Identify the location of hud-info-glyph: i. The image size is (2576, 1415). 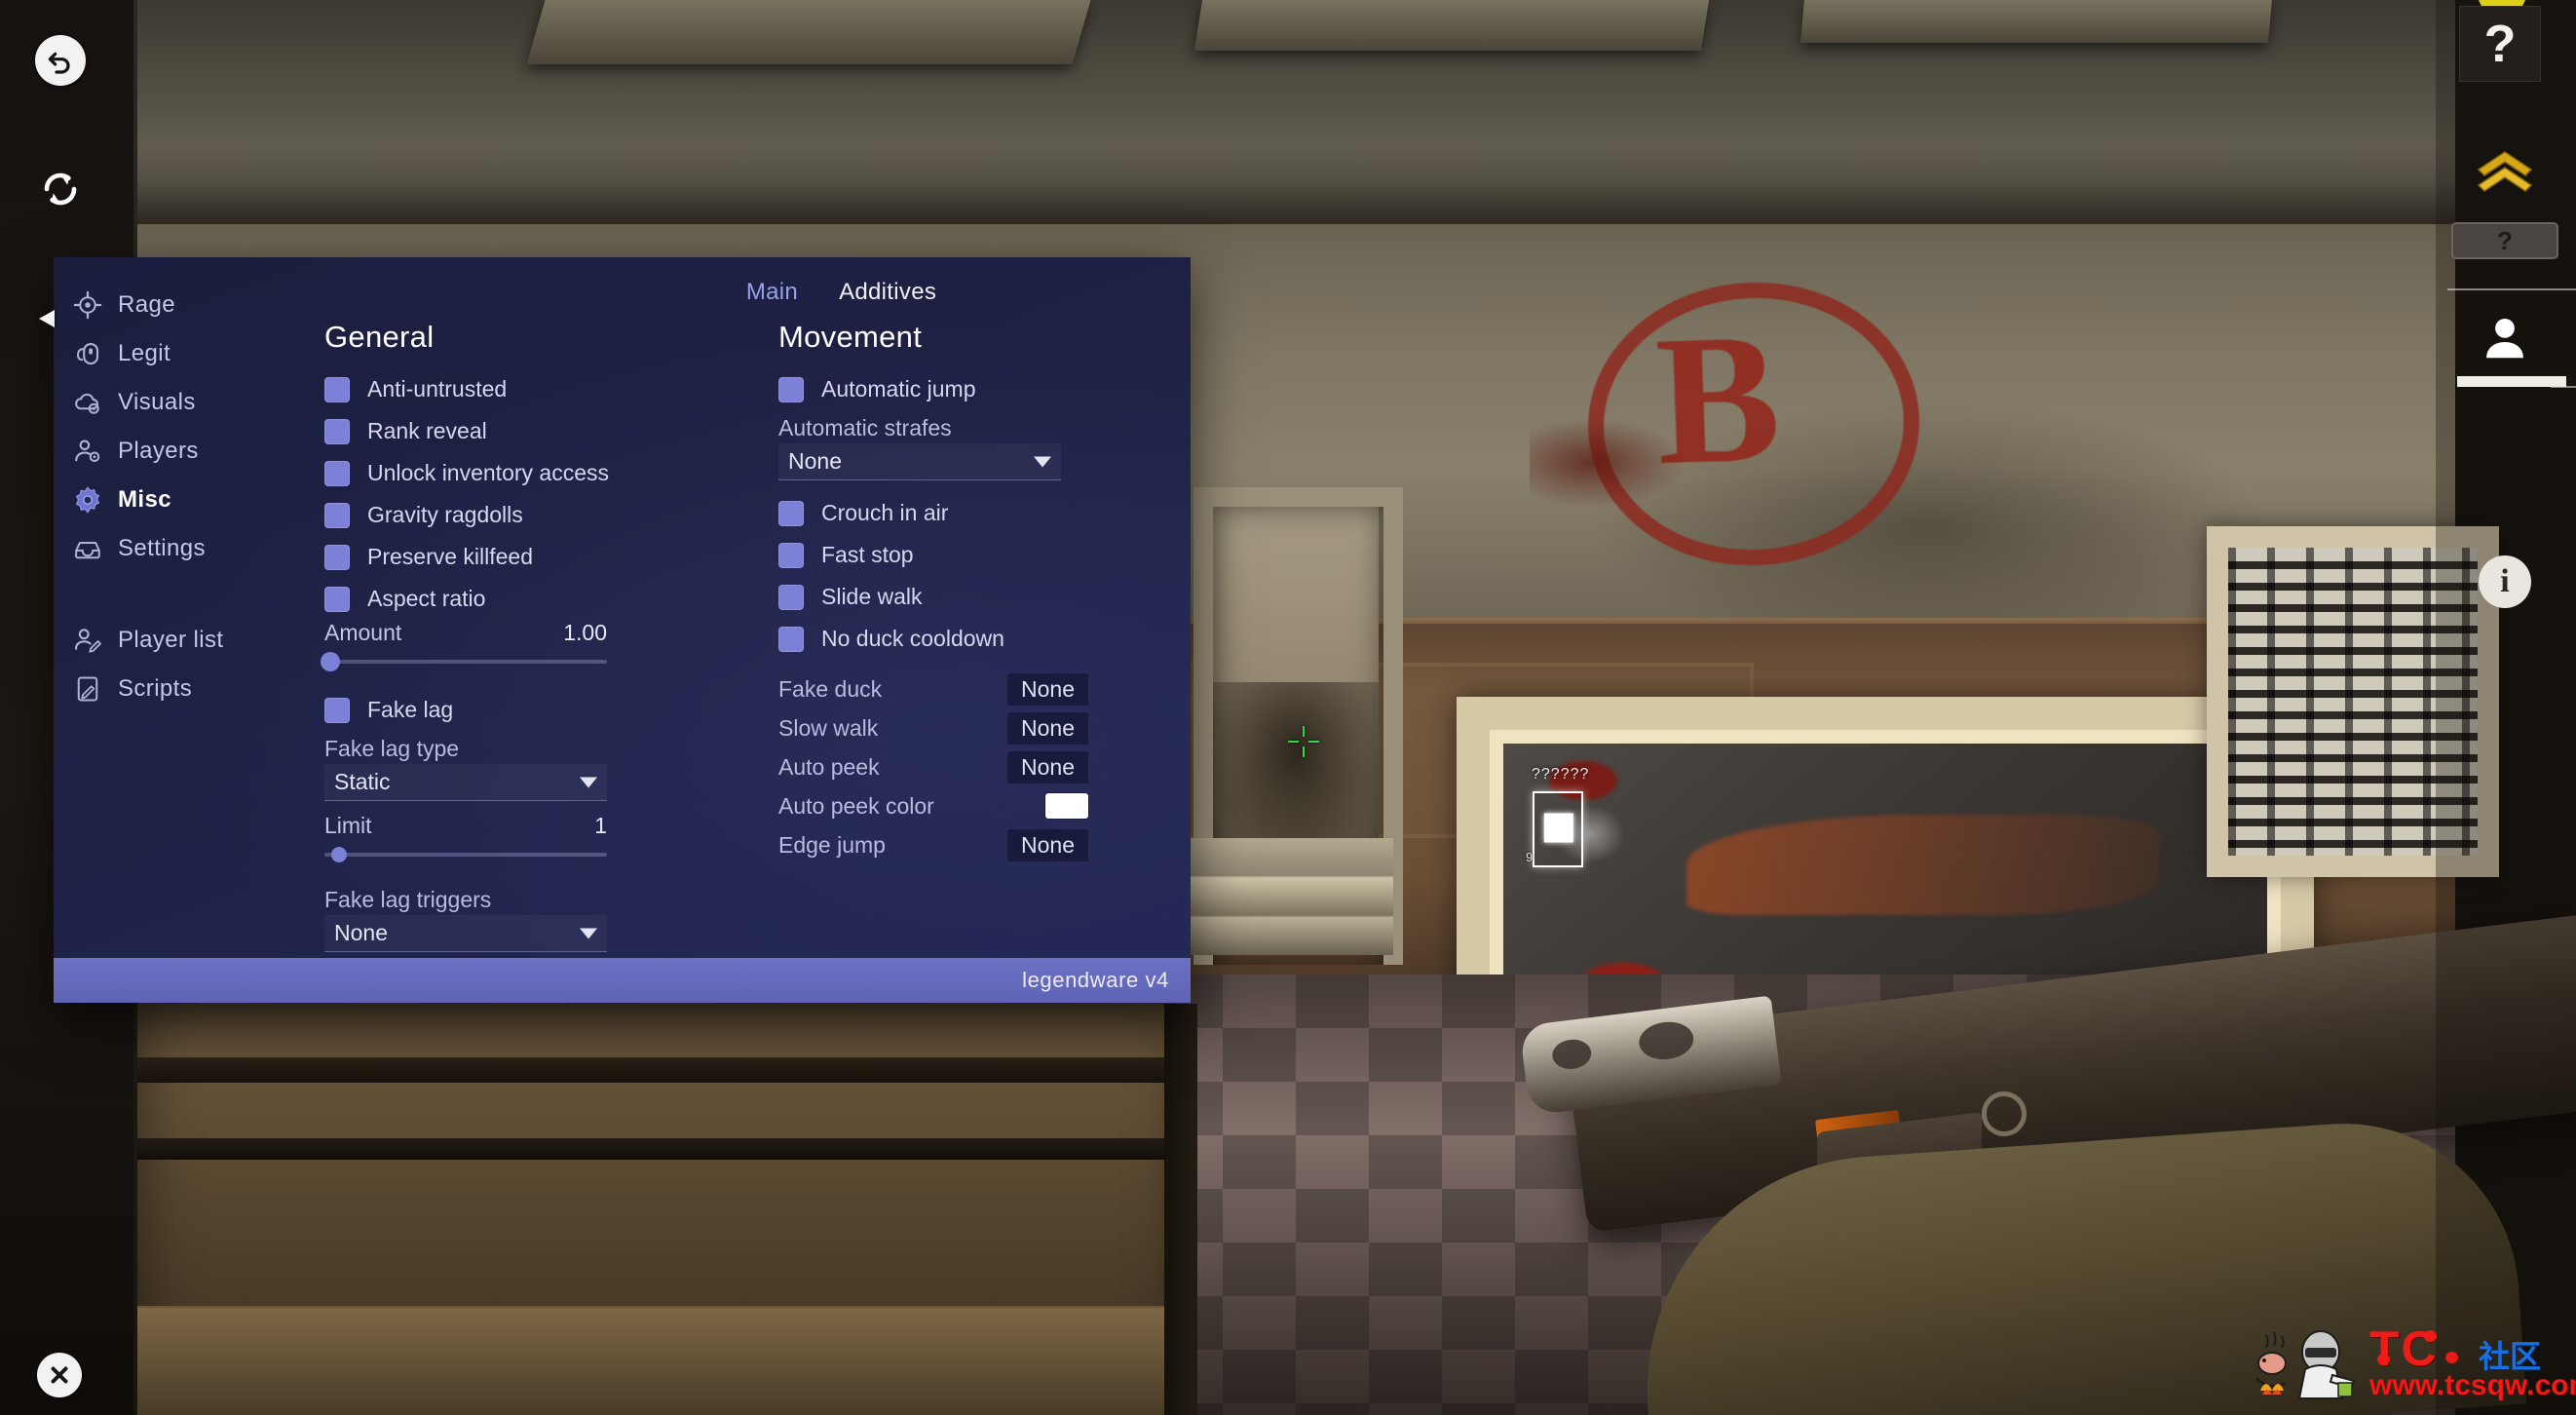
(2505, 581).